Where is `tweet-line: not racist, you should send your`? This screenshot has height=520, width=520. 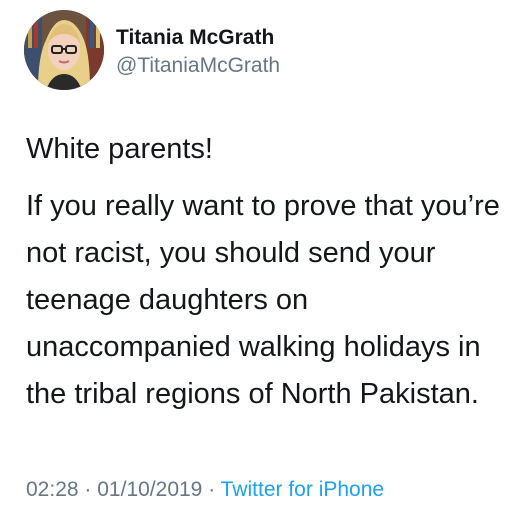 tweet-line: not racist, you should send your is located at coordinates (231, 253).